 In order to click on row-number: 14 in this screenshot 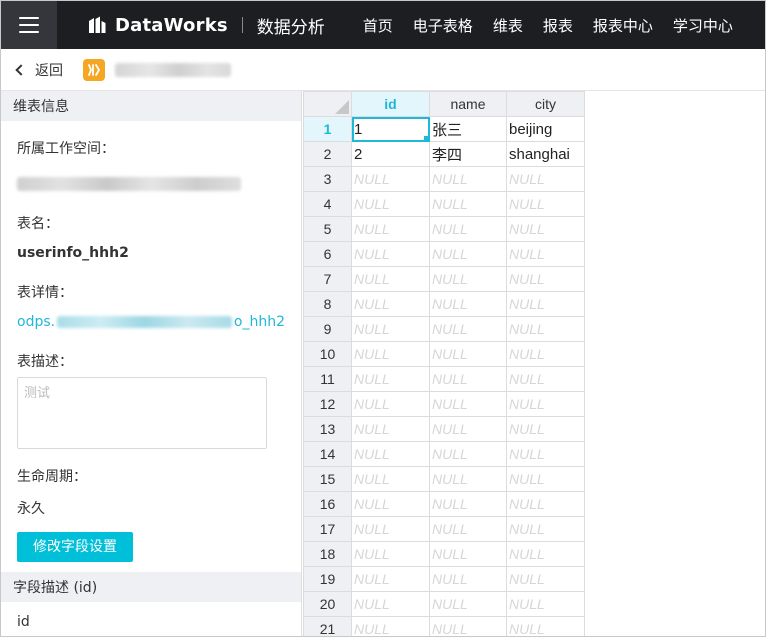, I will do `click(327, 454)`.